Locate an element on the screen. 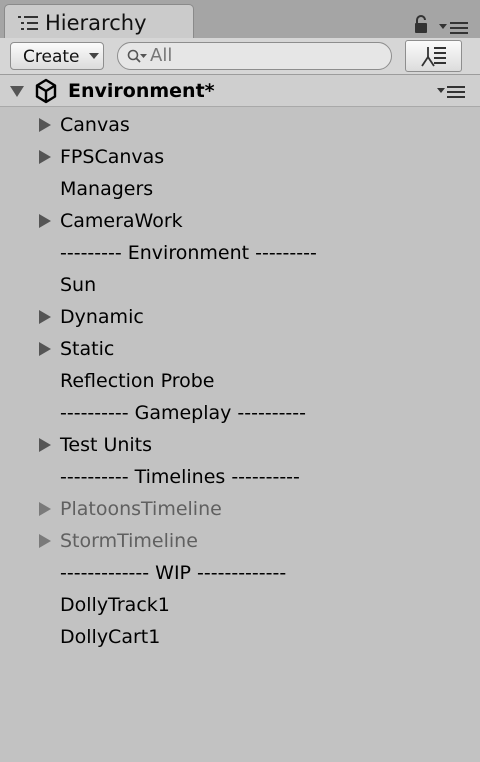 The image size is (480, 762). hierarchy-item: ------------- WIP ------------- is located at coordinates (240, 572).